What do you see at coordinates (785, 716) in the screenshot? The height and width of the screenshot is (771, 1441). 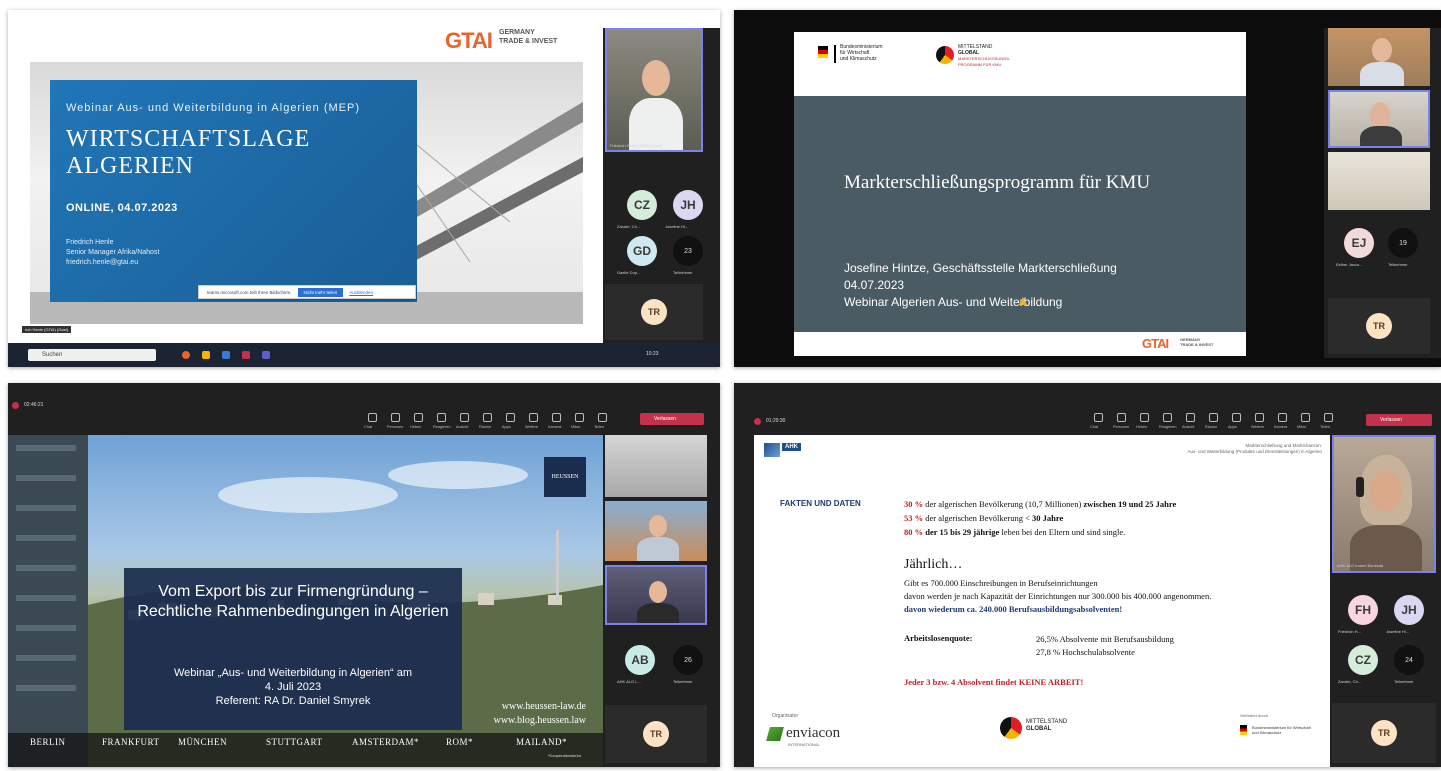 I see `organisator-label: Organisator` at bounding box center [785, 716].